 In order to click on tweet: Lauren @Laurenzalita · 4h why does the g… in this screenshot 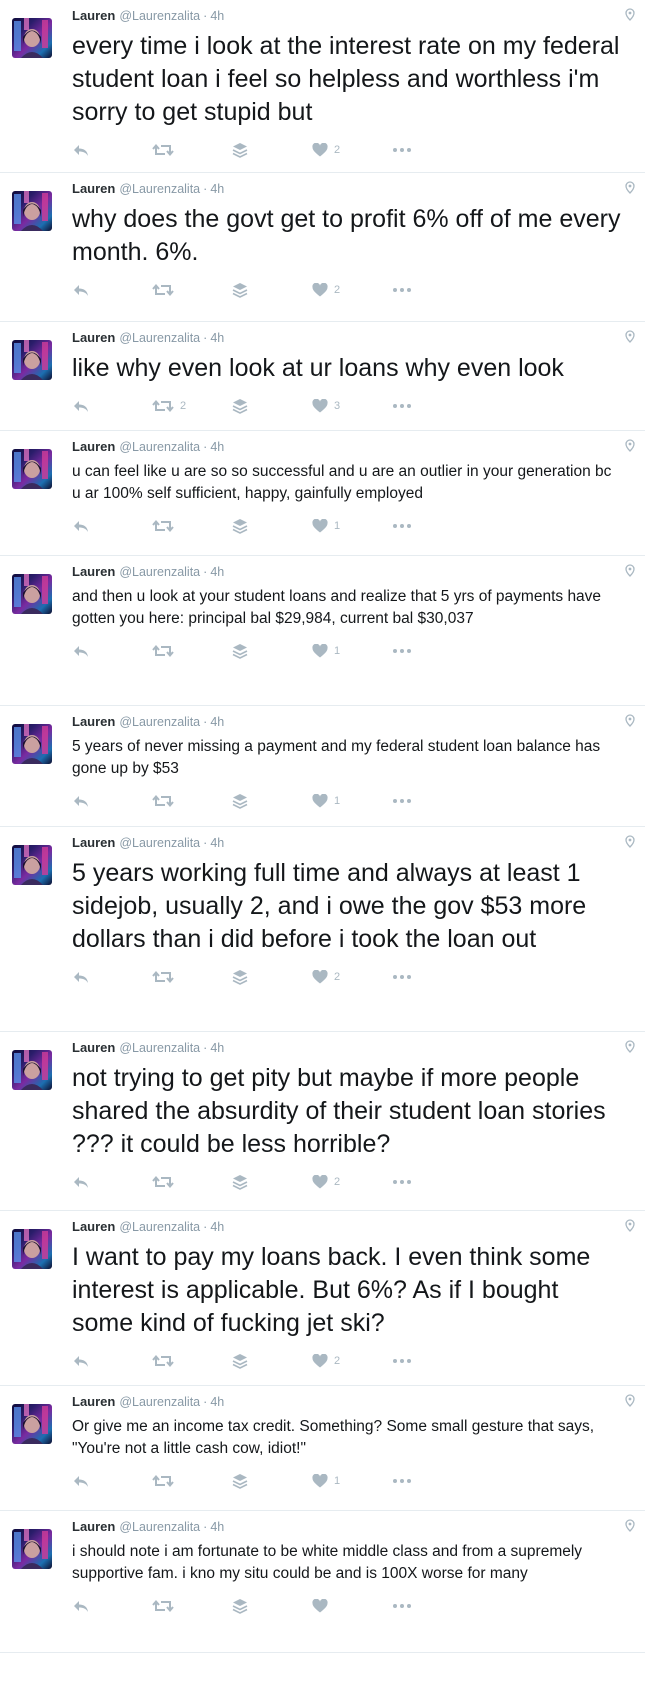, I will do `click(322, 247)`.